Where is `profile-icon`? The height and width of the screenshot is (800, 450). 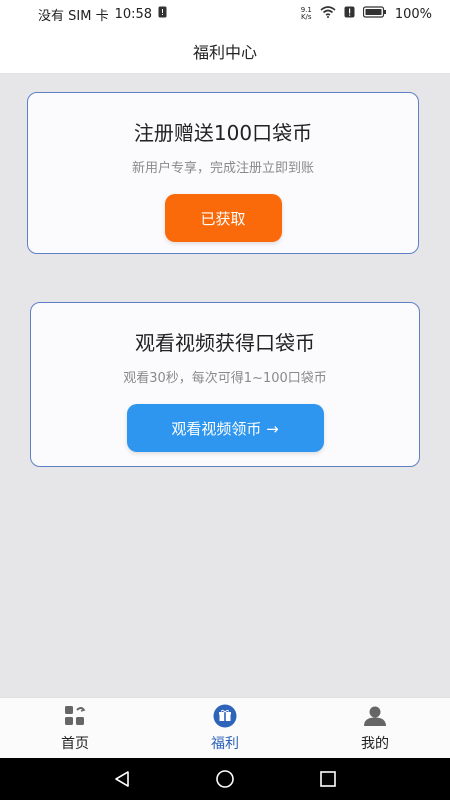
profile-icon is located at coordinates (375, 716).